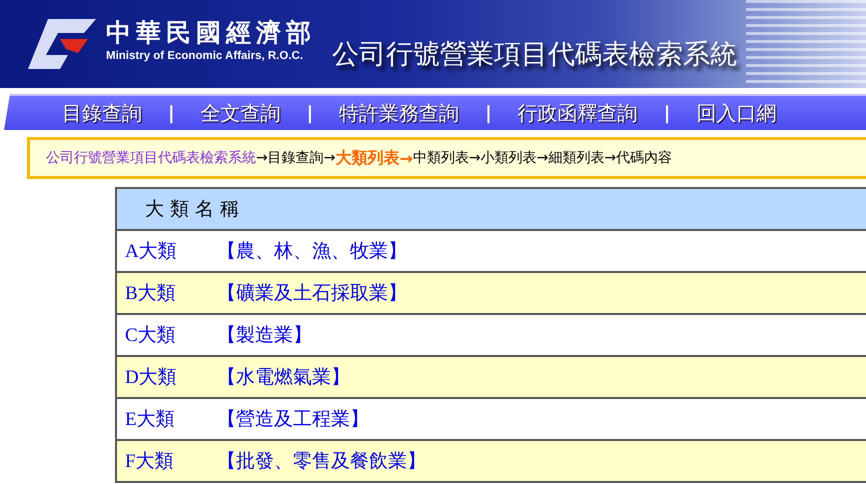 Image resolution: width=866 pixels, height=484 pixels. What do you see at coordinates (736, 113) in the screenshot?
I see `nav-link: 回入口網` at bounding box center [736, 113].